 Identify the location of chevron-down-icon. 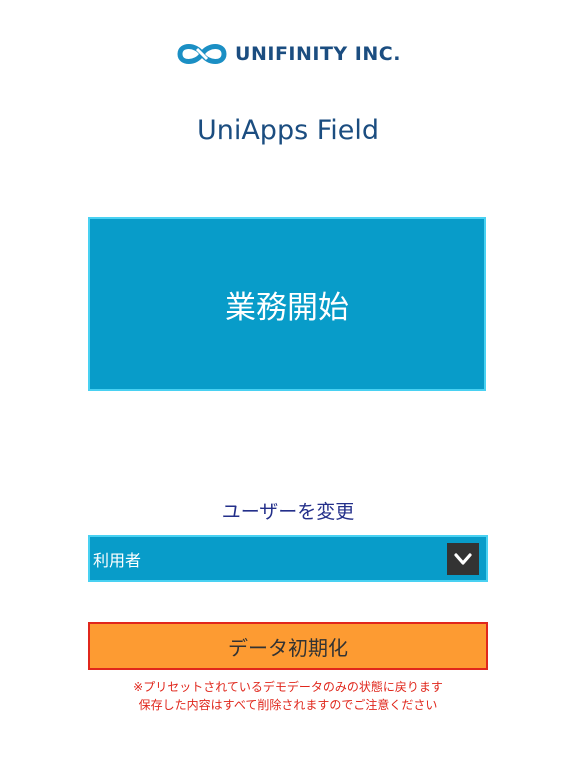
(463, 558).